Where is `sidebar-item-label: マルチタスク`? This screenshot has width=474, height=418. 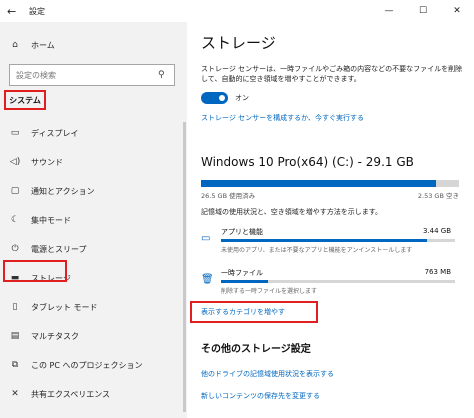 sidebar-item-label: マルチタスク is located at coordinates (55, 336).